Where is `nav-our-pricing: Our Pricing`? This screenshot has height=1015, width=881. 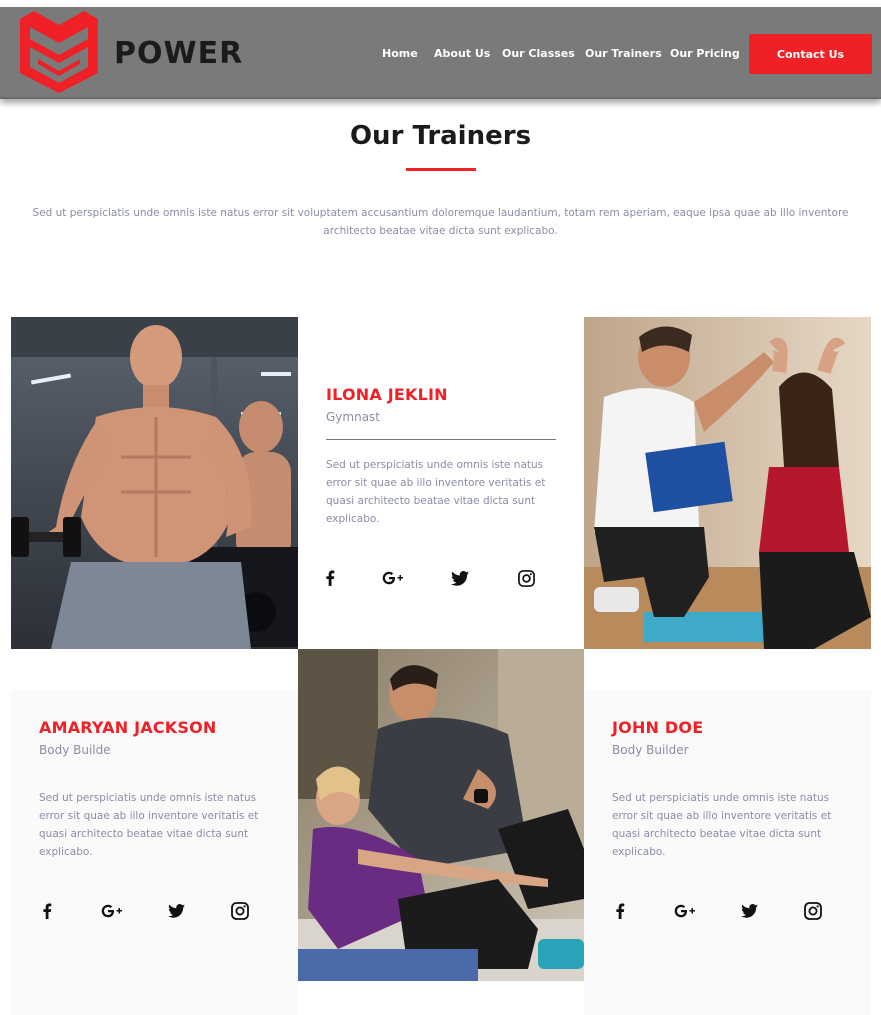 nav-our-pricing: Our Pricing is located at coordinates (705, 53).